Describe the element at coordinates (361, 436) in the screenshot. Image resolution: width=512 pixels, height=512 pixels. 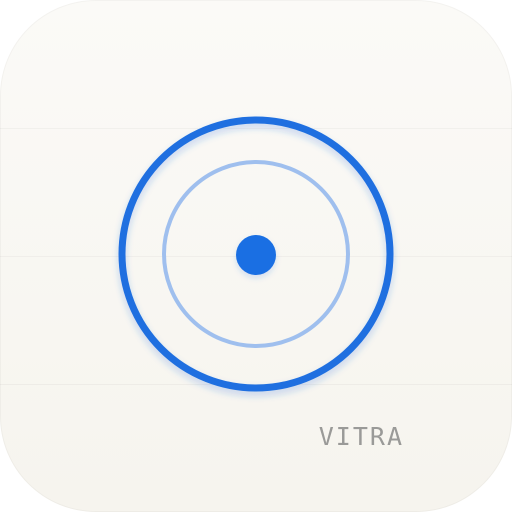
I see `brand-wordmark: VITRA` at that location.